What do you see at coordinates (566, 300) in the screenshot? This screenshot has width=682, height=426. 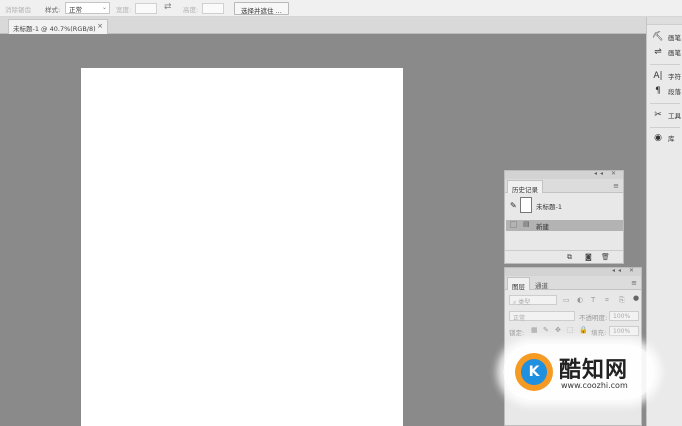 I see `filter-pixel-icon: ▭` at bounding box center [566, 300].